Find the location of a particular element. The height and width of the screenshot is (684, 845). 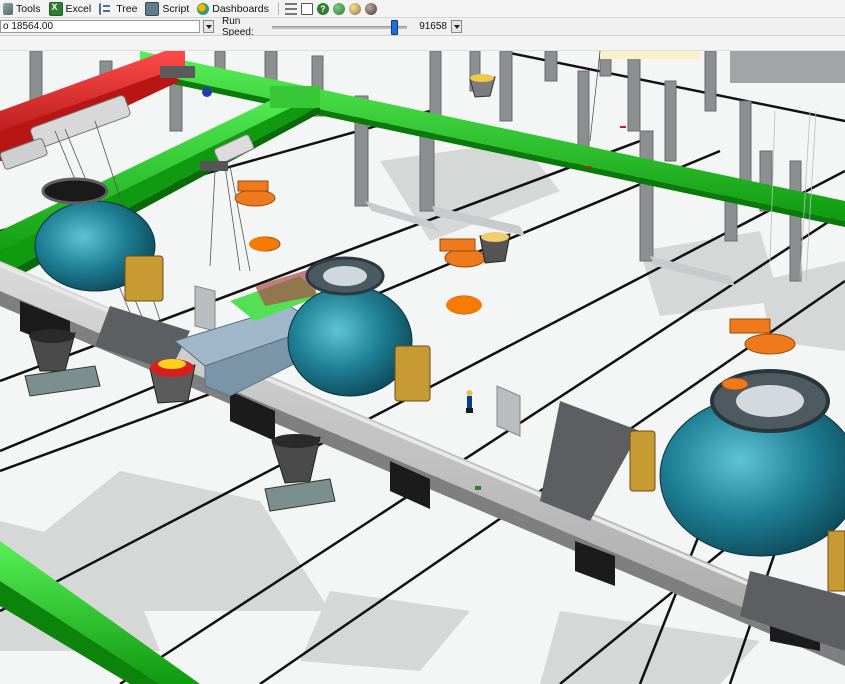

worker-figure is located at coordinates (469, 401).